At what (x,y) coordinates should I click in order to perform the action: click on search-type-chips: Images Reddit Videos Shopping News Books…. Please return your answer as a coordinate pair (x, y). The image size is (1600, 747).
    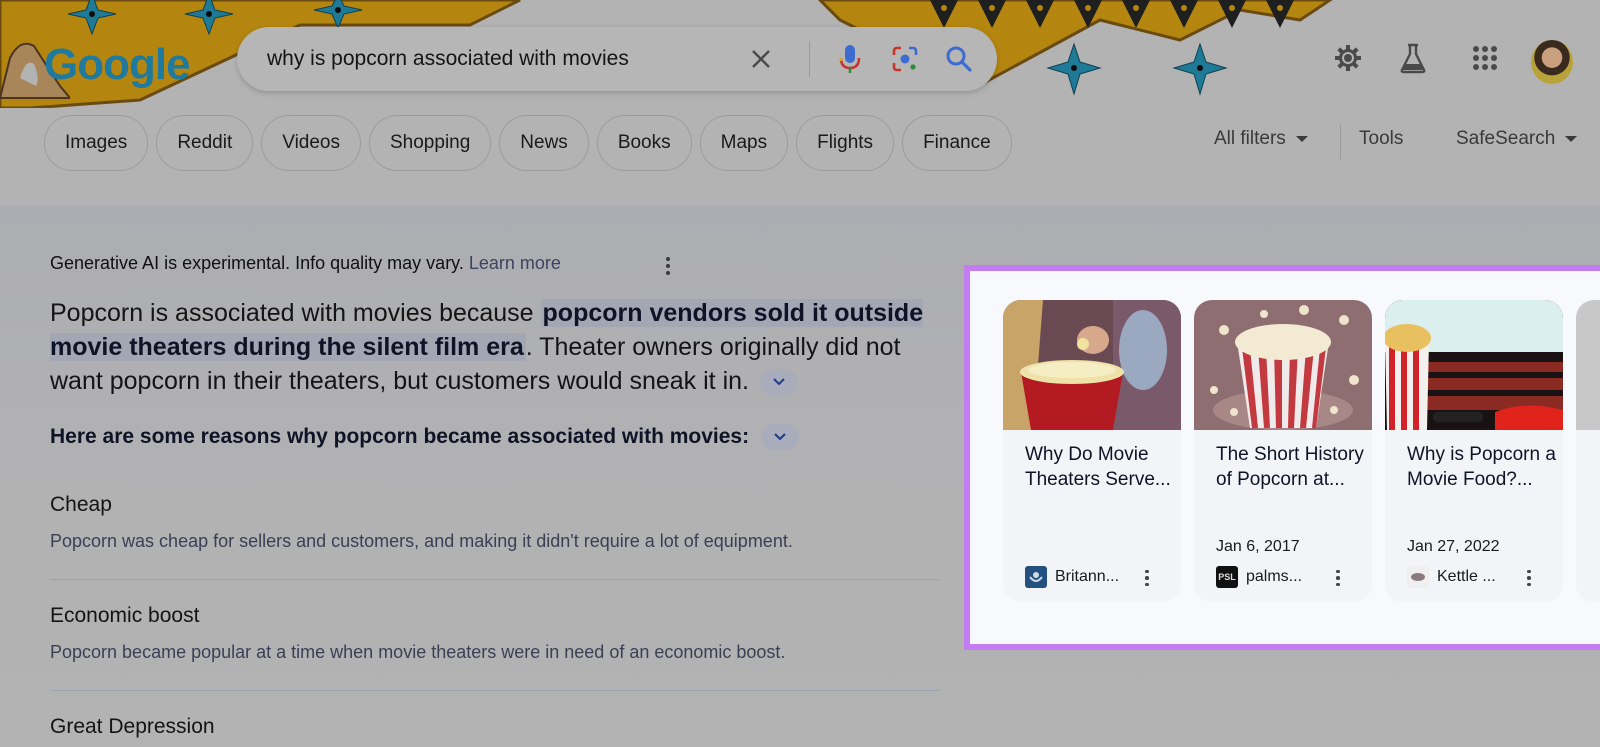
    Looking at the image, I should click on (528, 143).